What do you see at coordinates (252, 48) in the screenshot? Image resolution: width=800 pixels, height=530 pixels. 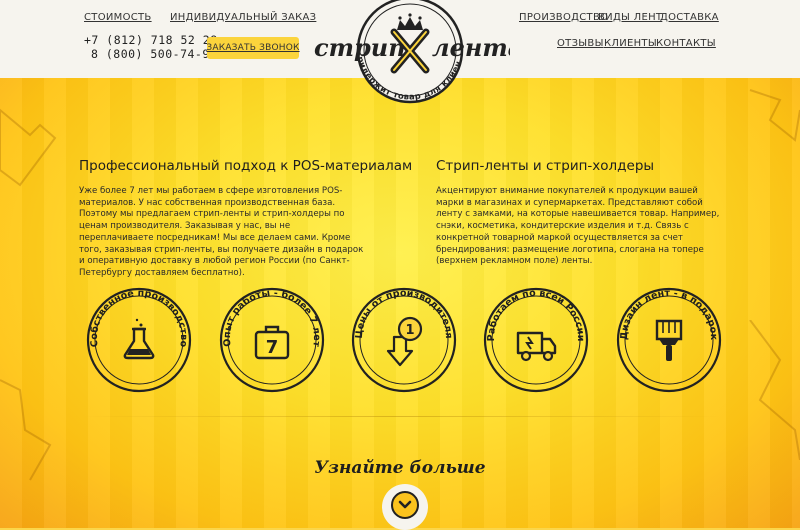 I see `callback-button: Заказать звонок` at bounding box center [252, 48].